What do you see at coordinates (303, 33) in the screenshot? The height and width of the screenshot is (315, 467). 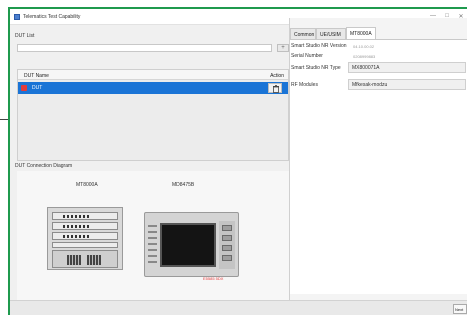 I see `tab-common: Common` at bounding box center [303, 33].